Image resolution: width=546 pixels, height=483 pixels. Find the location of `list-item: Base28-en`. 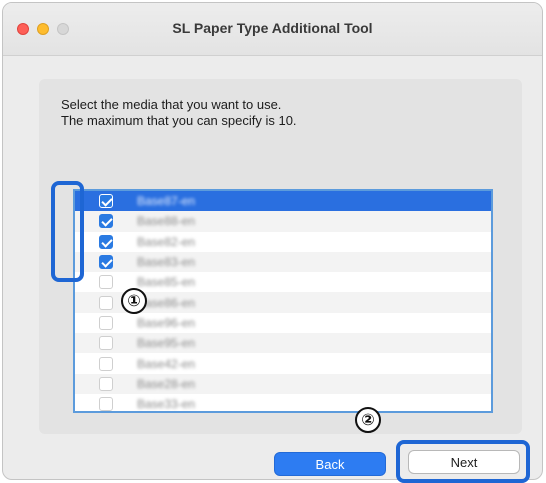

list-item: Base28-en is located at coordinates (283, 383).